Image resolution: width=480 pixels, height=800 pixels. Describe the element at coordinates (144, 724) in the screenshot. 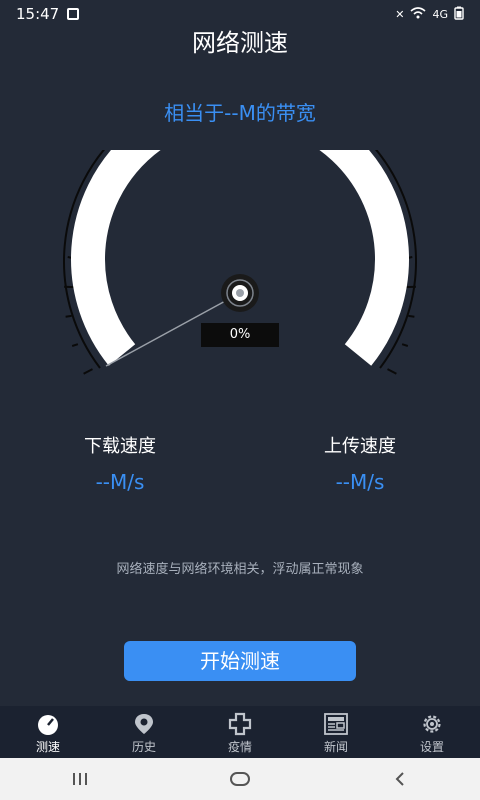

I see `history-icon` at that location.